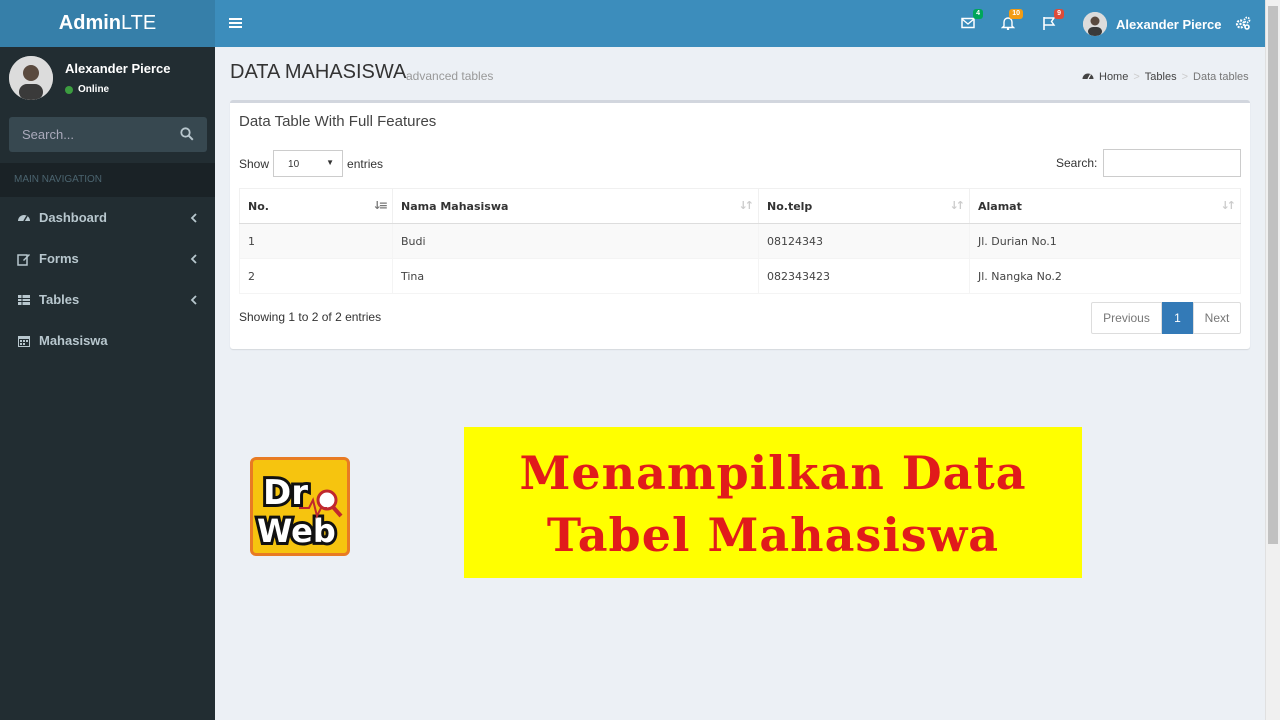 This screenshot has width=1280, height=720. I want to click on sidebar-item-label: Mahasiswa, so click(73, 340).